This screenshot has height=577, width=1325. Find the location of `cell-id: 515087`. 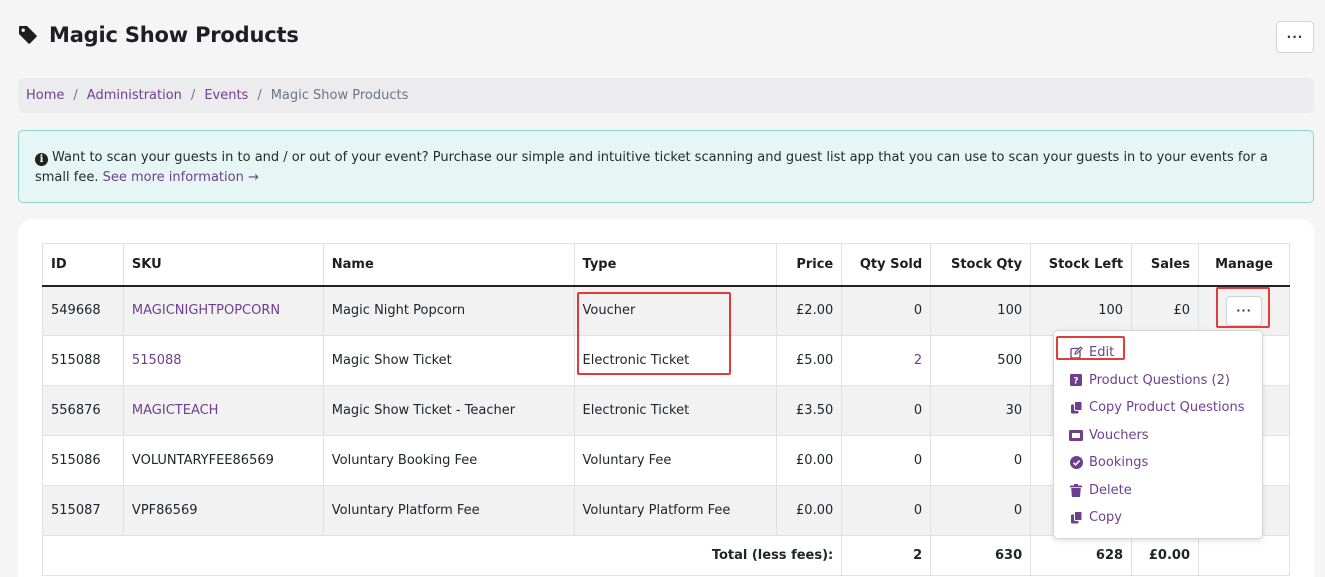

cell-id: 515087 is located at coordinates (83, 510).